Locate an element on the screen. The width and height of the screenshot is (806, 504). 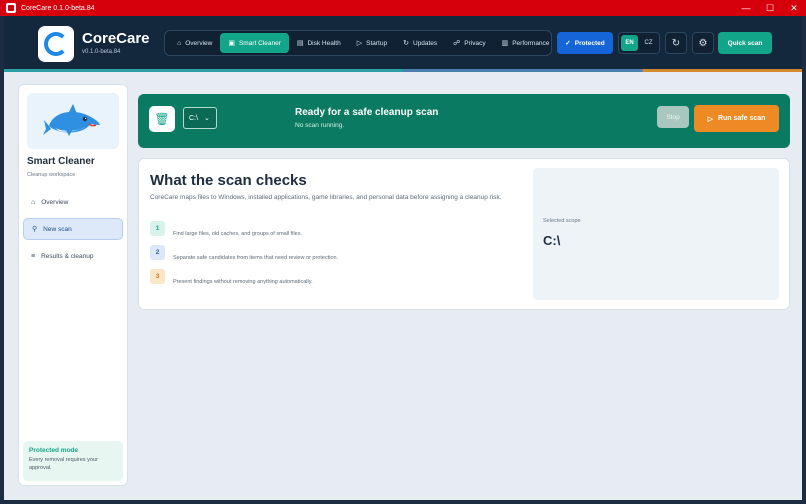
window-titlebar: CoreCare 0.1.0-beta.84 — ☐ ✕ is located at coordinates (403, 8).